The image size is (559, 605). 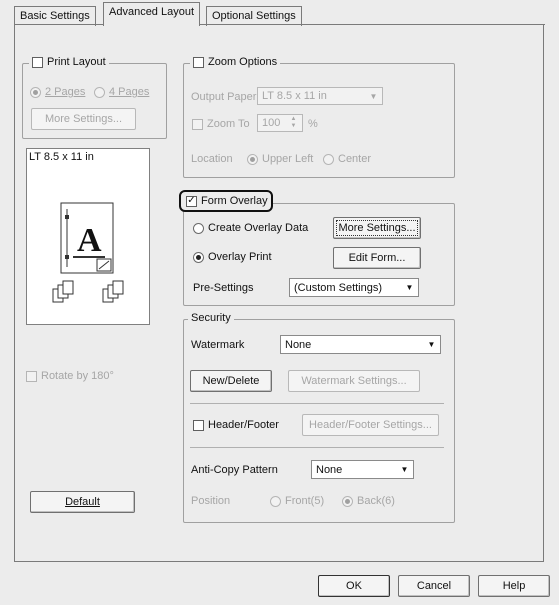 I want to click on radio-2-pages: 2 Pages, so click(x=57, y=92).